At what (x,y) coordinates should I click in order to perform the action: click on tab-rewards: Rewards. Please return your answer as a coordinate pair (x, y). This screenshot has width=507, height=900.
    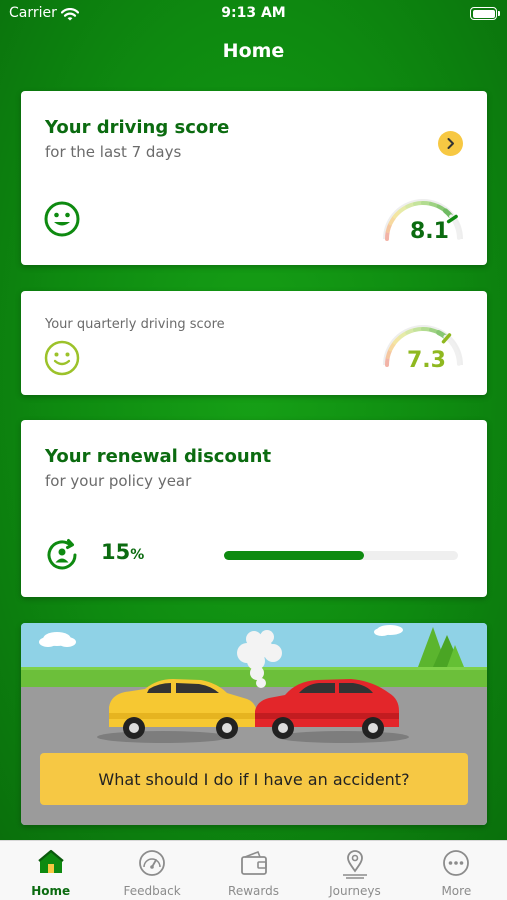
    Looking at the image, I should click on (253, 870).